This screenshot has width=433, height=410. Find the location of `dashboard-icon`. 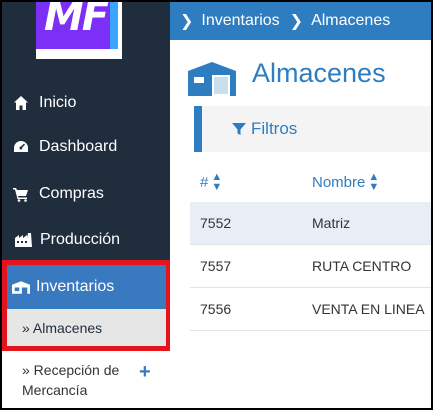

dashboard-icon is located at coordinates (21, 147).